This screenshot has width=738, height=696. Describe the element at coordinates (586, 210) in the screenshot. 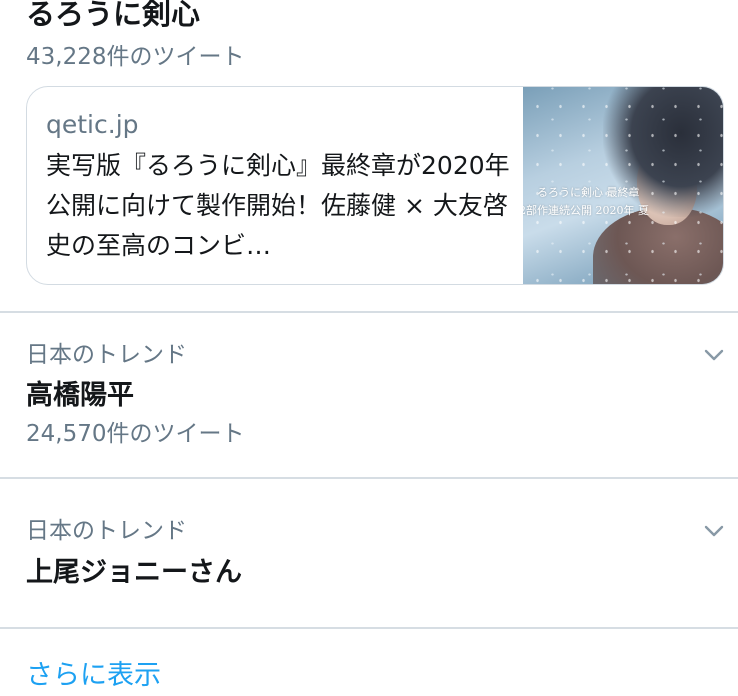

I see `image-caption-release: 2部作連続公開 2020年 夏` at that location.